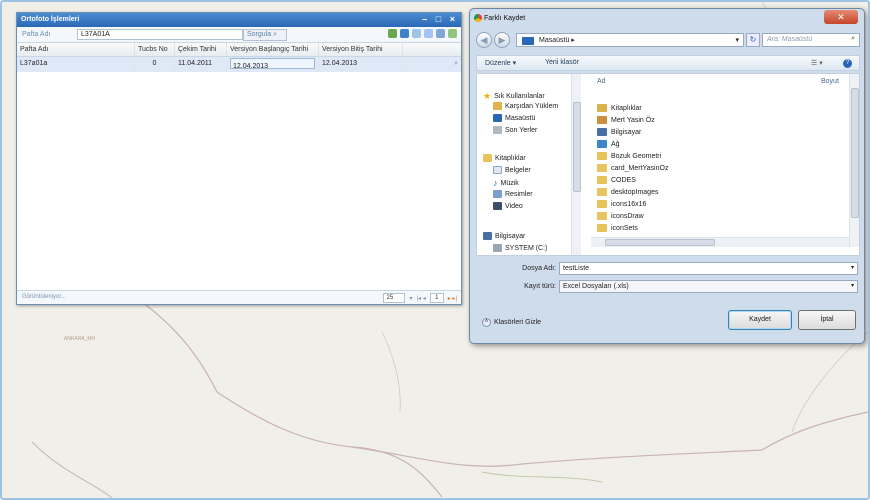  Describe the element at coordinates (720, 242) in the screenshot. I see `horizontal-scrollbar` at that location.